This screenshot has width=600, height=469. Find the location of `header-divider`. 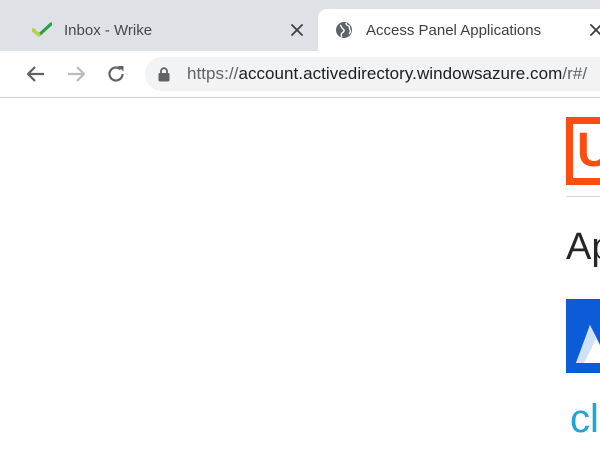

header-divider is located at coordinates (583, 196).